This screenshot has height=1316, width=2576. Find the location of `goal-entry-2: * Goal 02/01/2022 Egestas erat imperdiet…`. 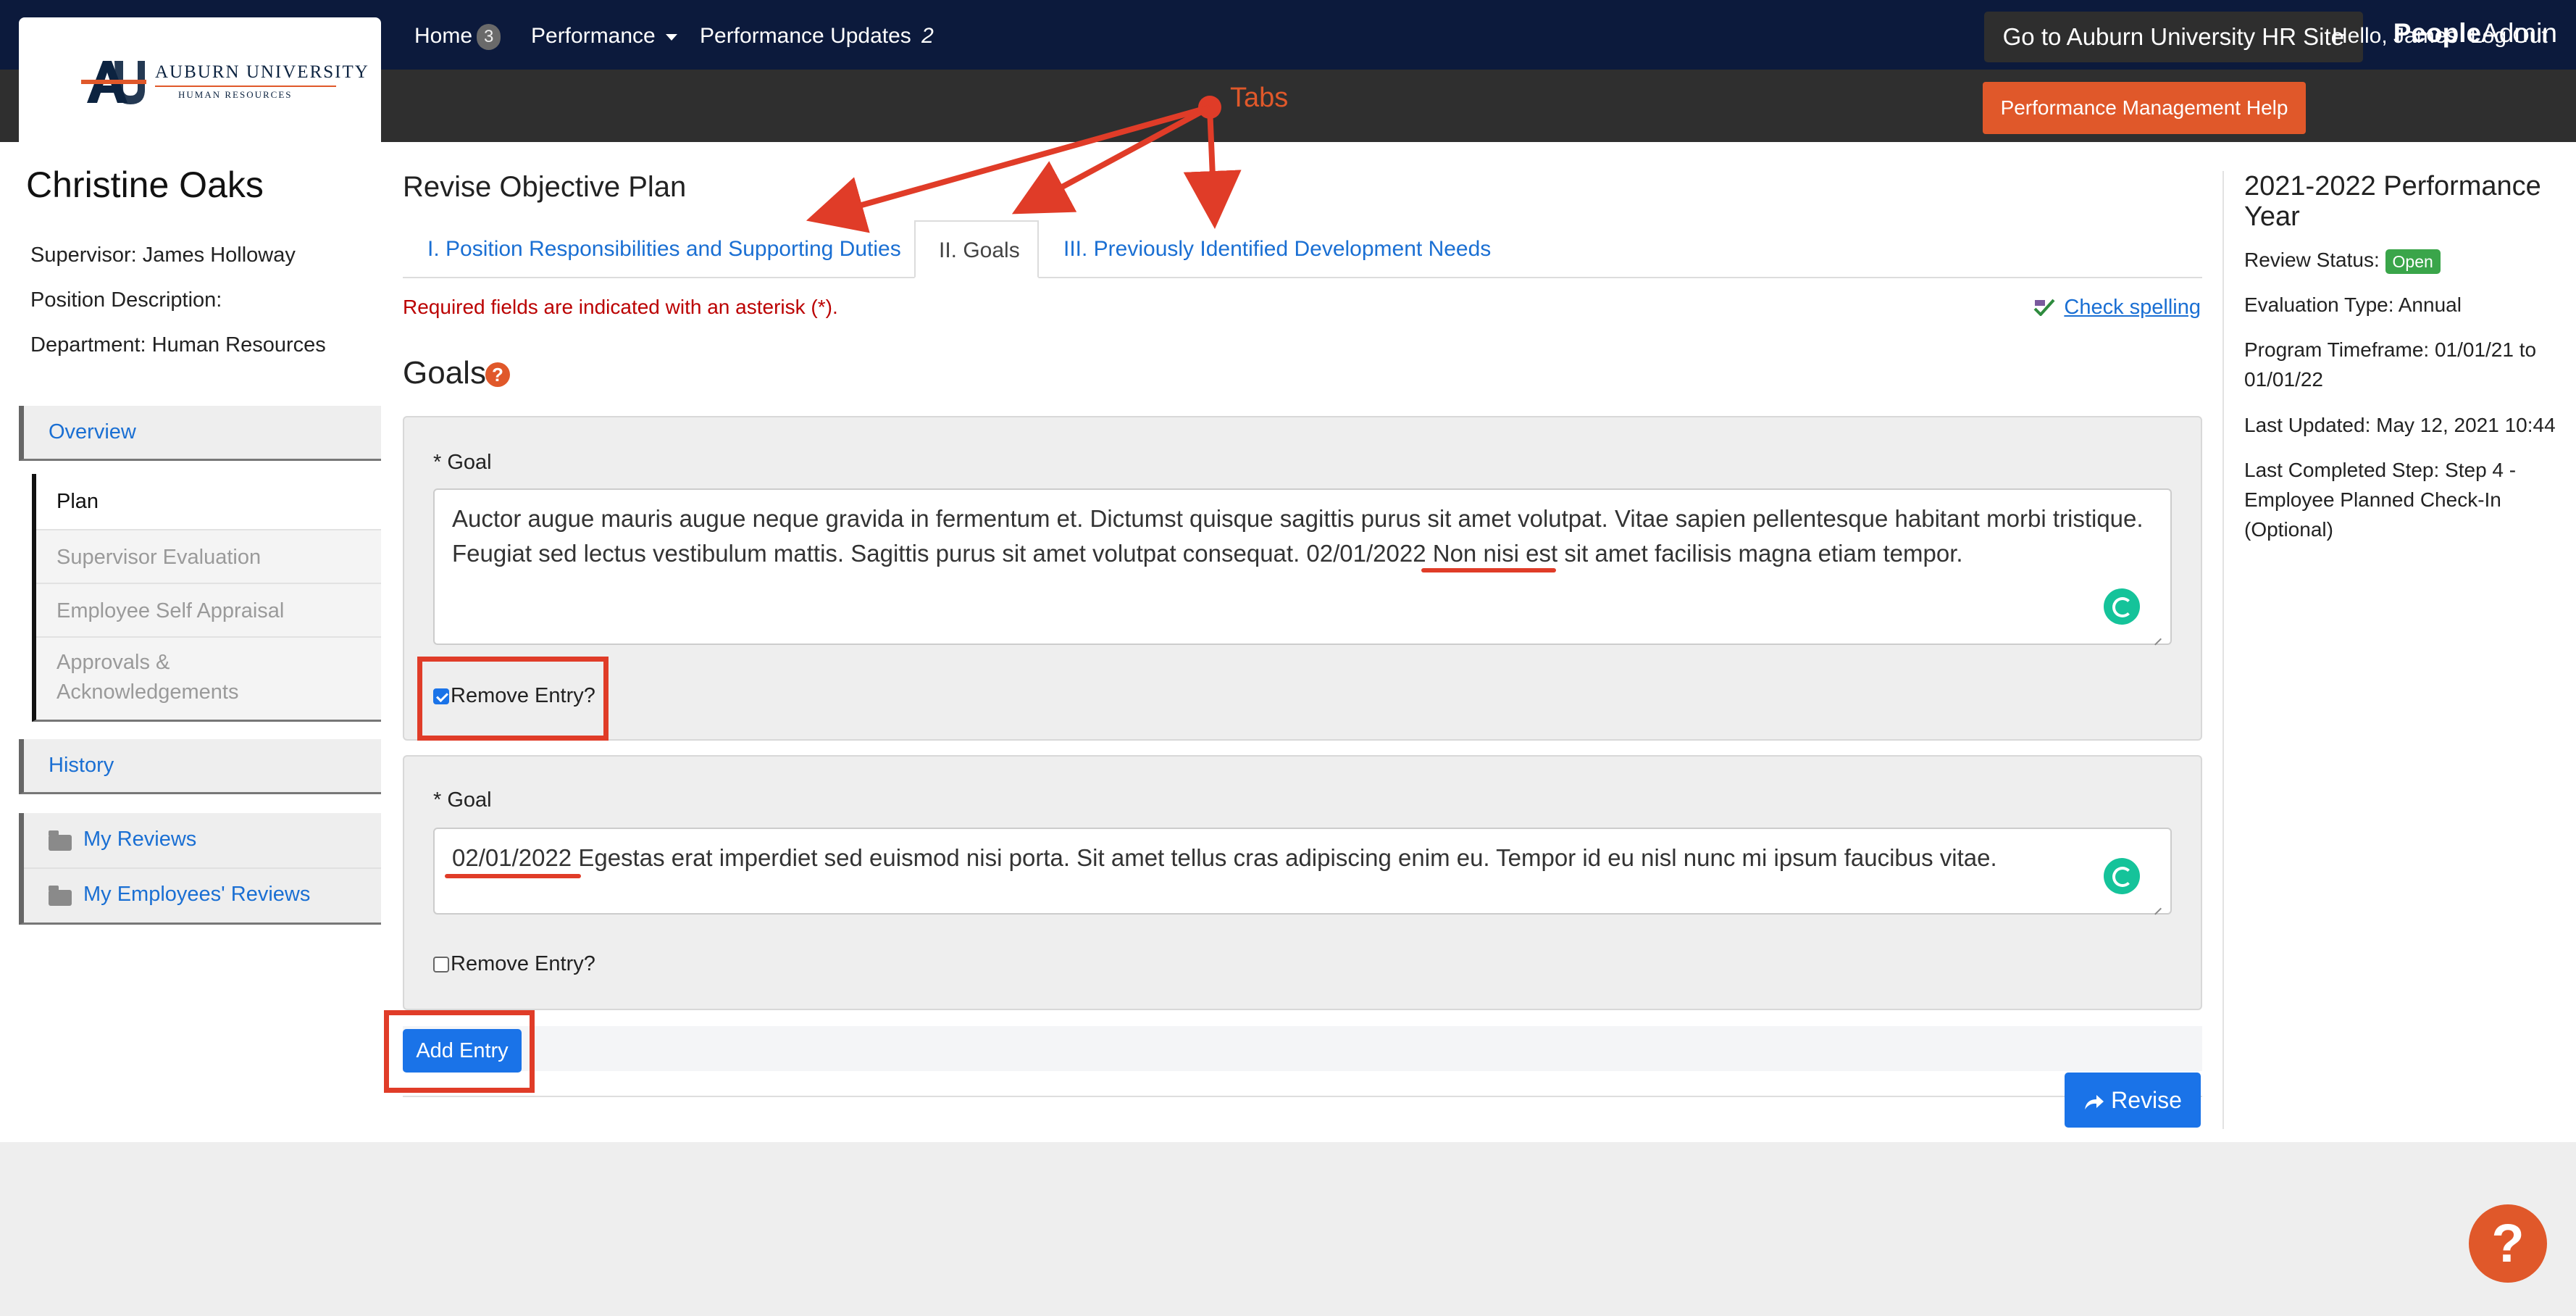

goal-entry-2: * Goal 02/01/2022 Egestas erat imperdiet… is located at coordinates (1302, 882).